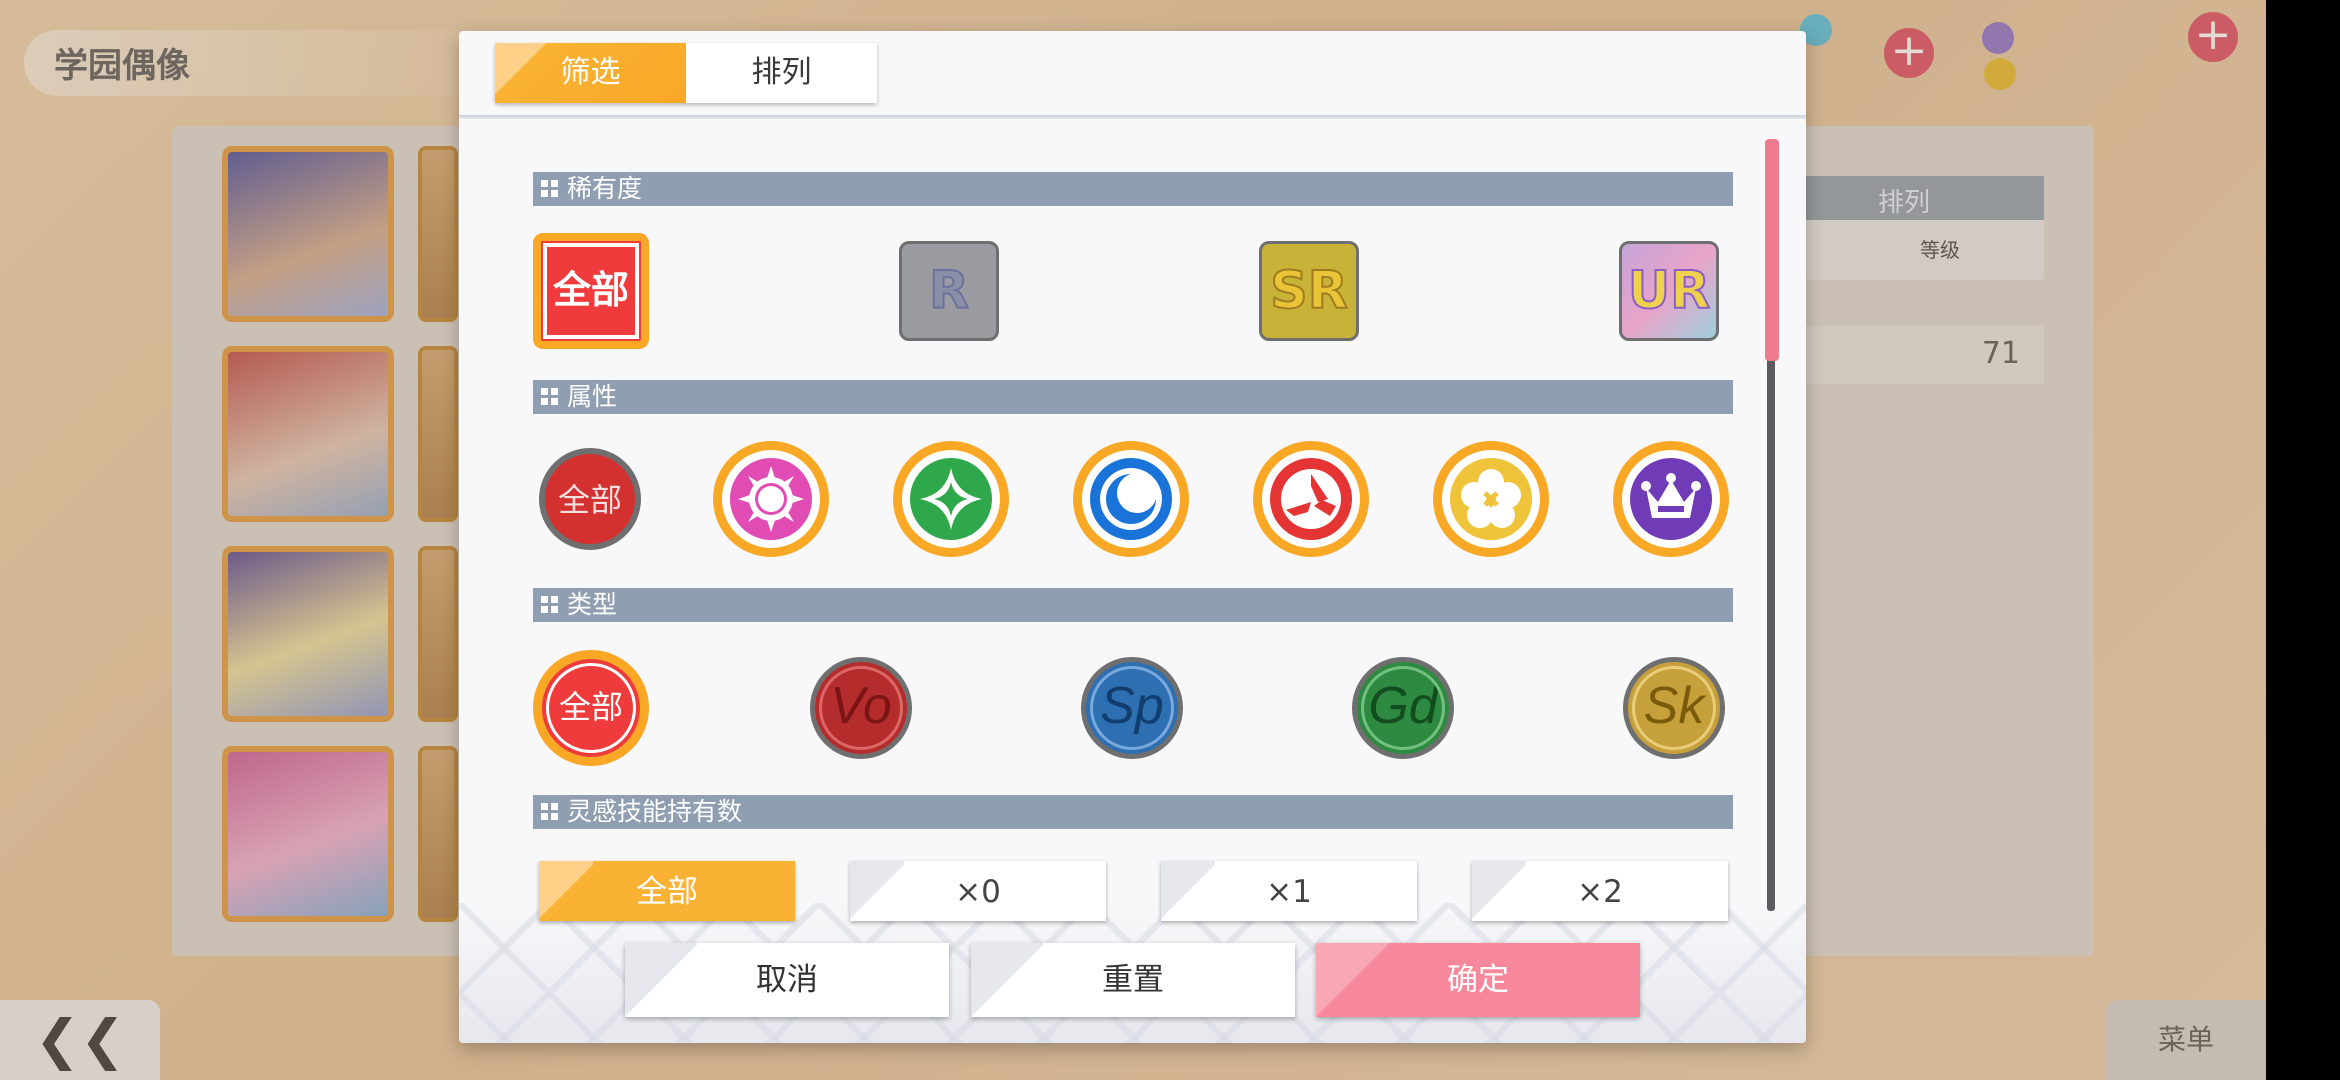 The width and height of the screenshot is (2340, 1080). I want to click on natural-icon, so click(1491, 499).